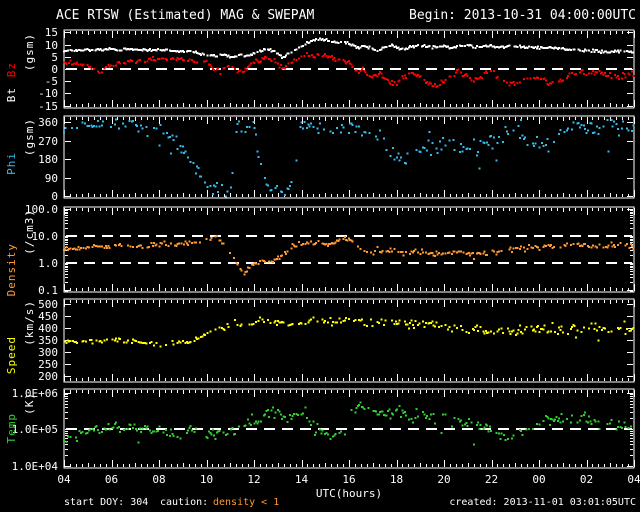 The image size is (640, 512). I want to click on x-tick-label: 02, so click(586, 479).